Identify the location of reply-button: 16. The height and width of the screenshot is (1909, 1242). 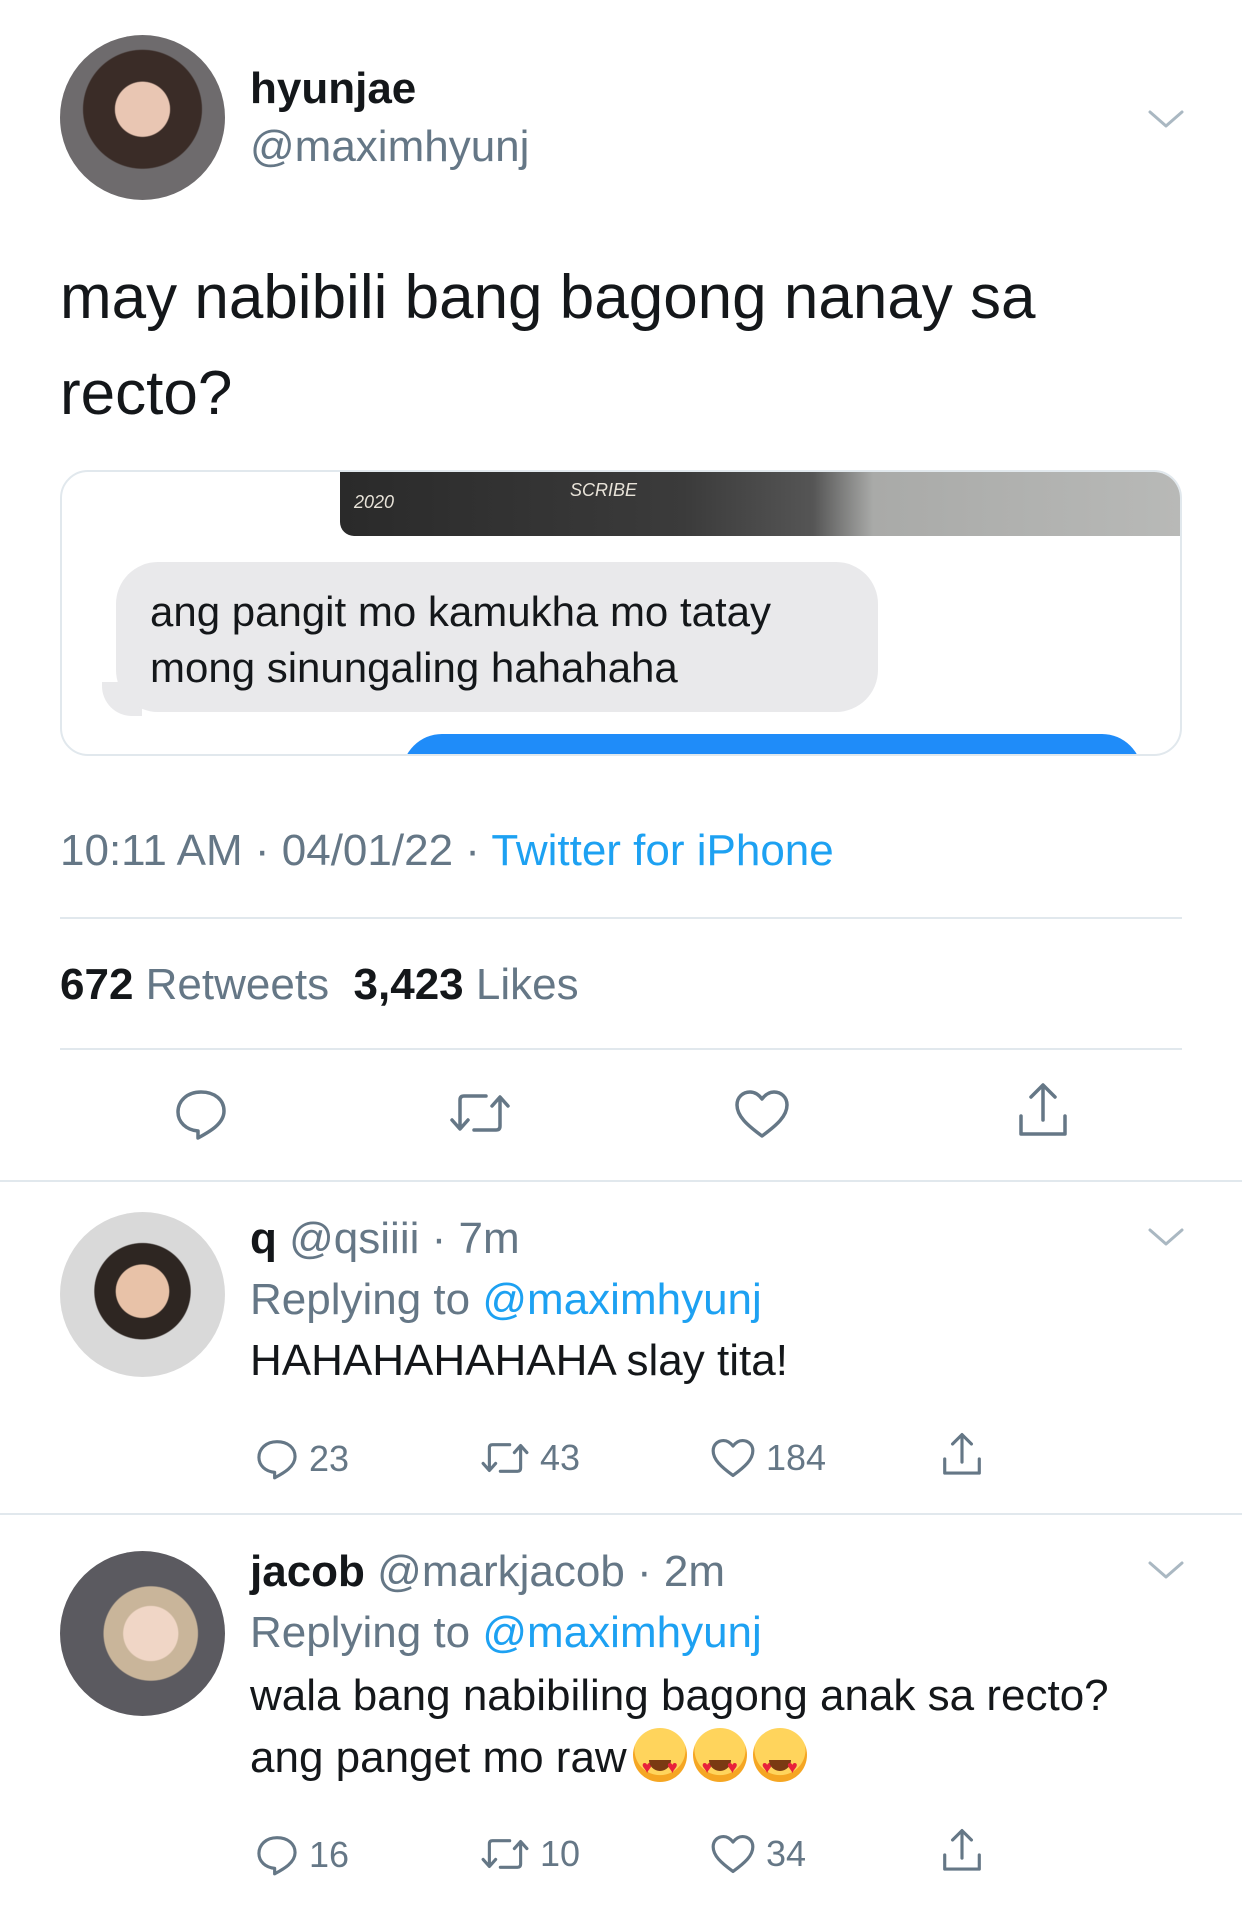
(302, 1855).